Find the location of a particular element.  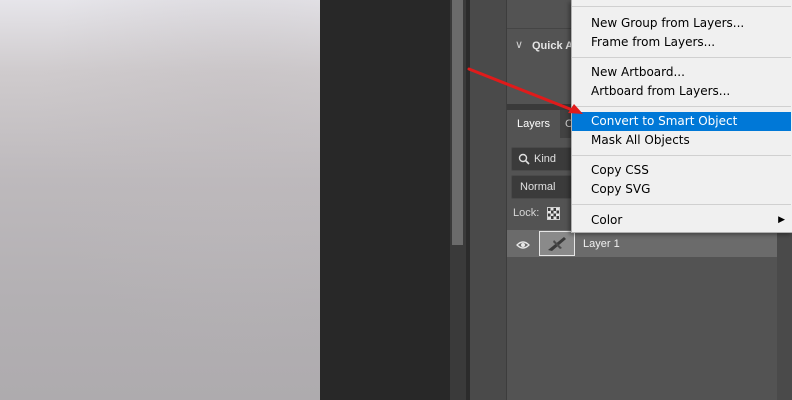

lock-label: Lock: is located at coordinates (526, 213).